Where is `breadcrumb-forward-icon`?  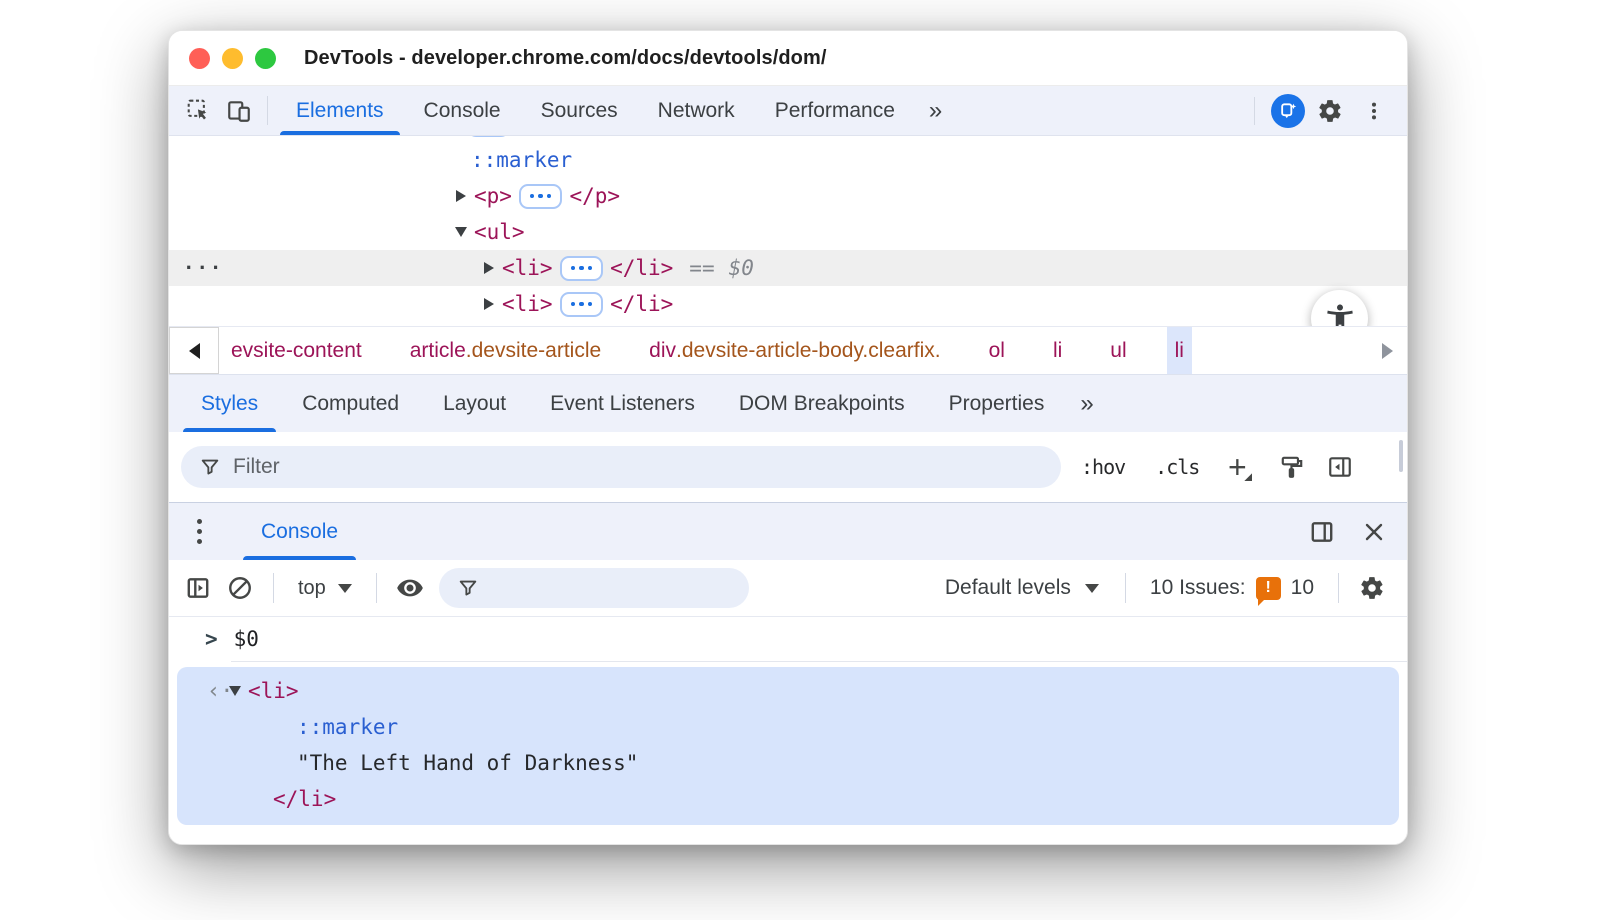
breadcrumb-forward-icon is located at coordinates (1387, 350).